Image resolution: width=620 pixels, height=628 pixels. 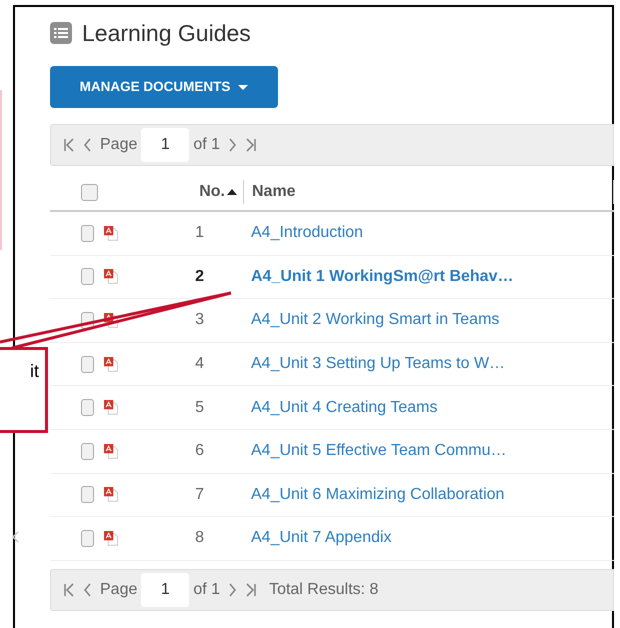 I want to click on row-number: 5, so click(x=199, y=408).